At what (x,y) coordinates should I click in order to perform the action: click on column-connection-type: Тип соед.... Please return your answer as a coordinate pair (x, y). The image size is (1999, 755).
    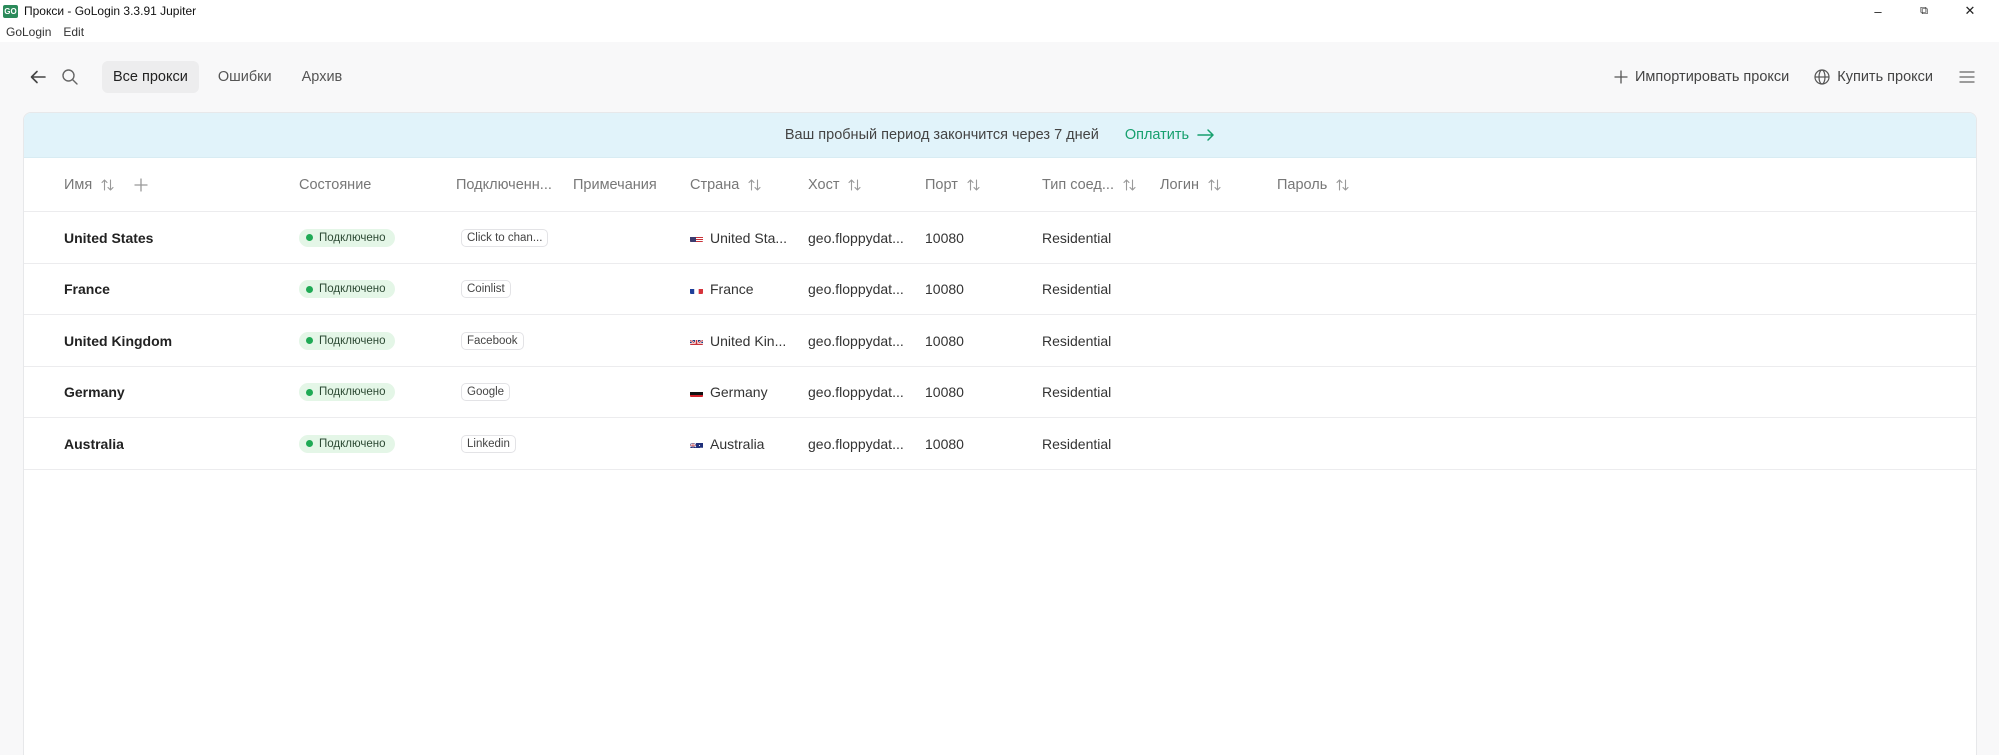
    Looking at the image, I should click on (1089, 185).